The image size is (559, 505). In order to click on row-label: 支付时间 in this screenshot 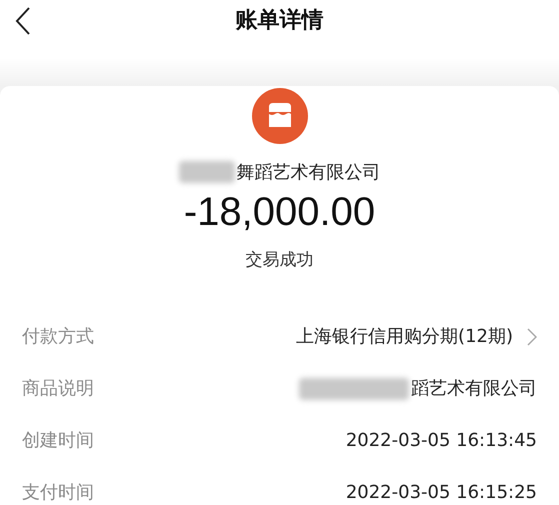, I will do `click(58, 493)`.